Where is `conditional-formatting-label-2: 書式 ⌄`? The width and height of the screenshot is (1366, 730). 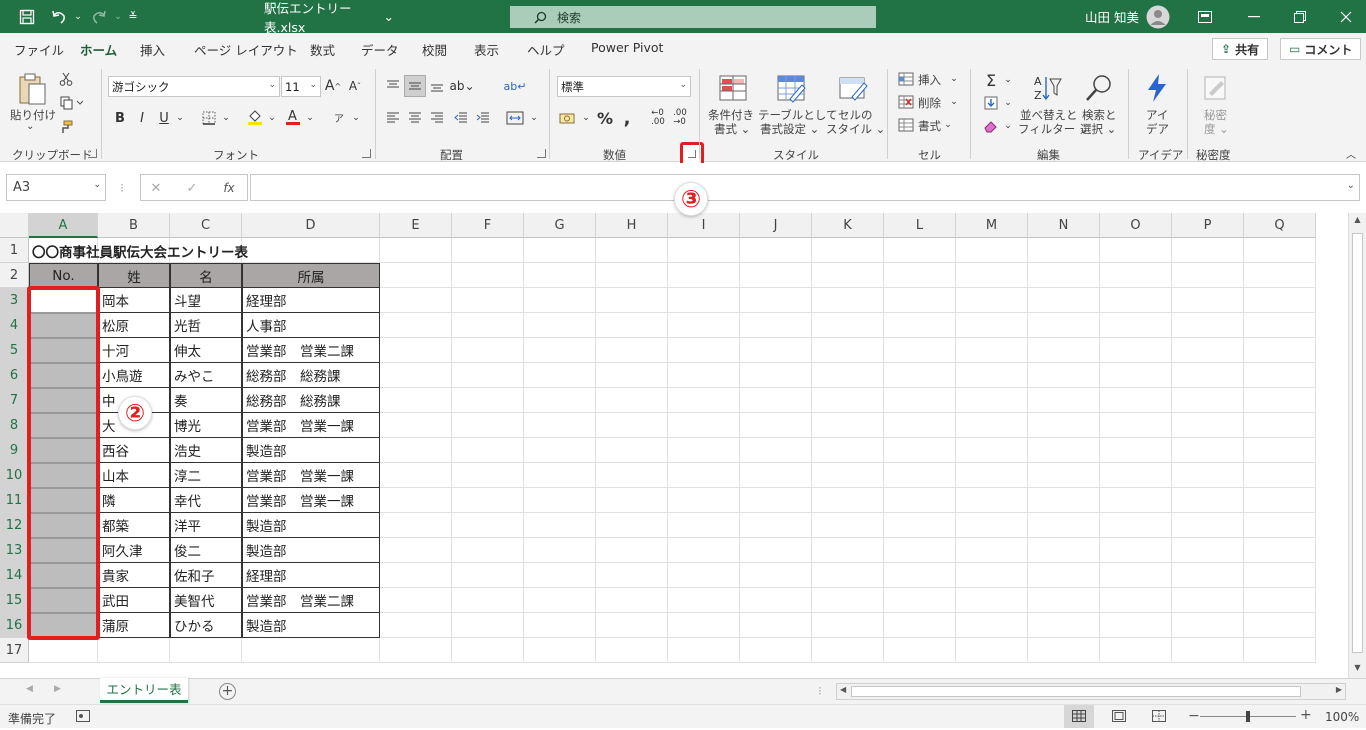 conditional-formatting-label-2: 書式 ⌄ is located at coordinates (732, 129).